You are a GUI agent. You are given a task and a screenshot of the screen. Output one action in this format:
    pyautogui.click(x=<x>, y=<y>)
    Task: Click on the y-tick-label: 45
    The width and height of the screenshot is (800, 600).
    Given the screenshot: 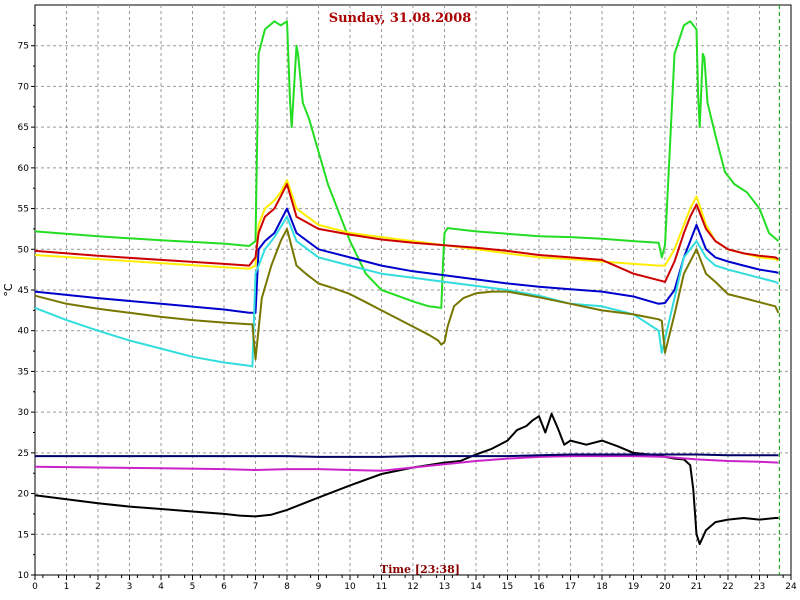 What is the action you would take?
    pyautogui.click(x=23, y=291)
    